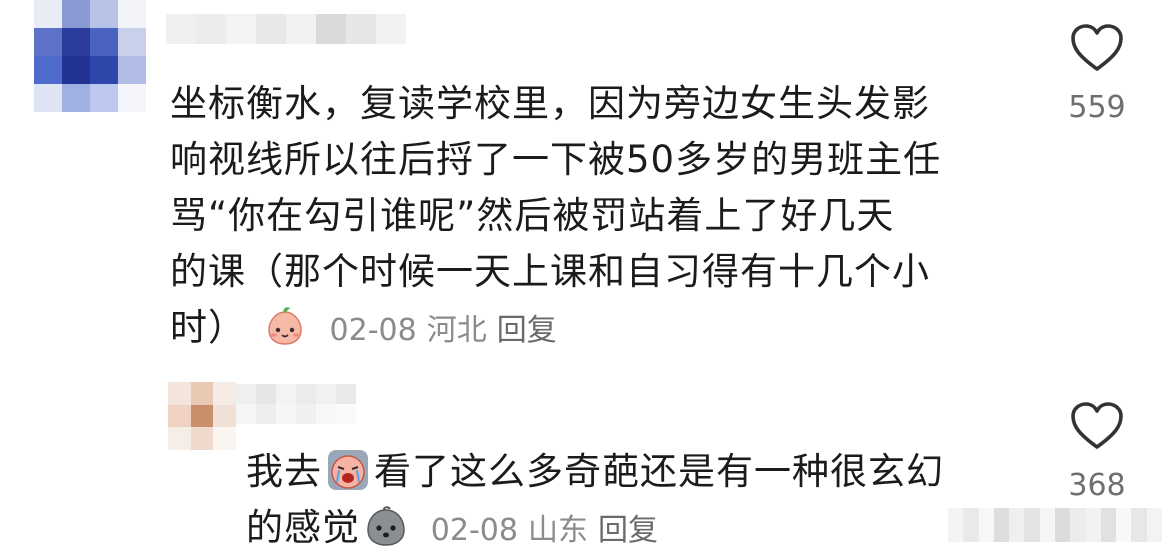  Describe the element at coordinates (386, 526) in the screenshot. I see `pouting-gray-face-icon` at that location.